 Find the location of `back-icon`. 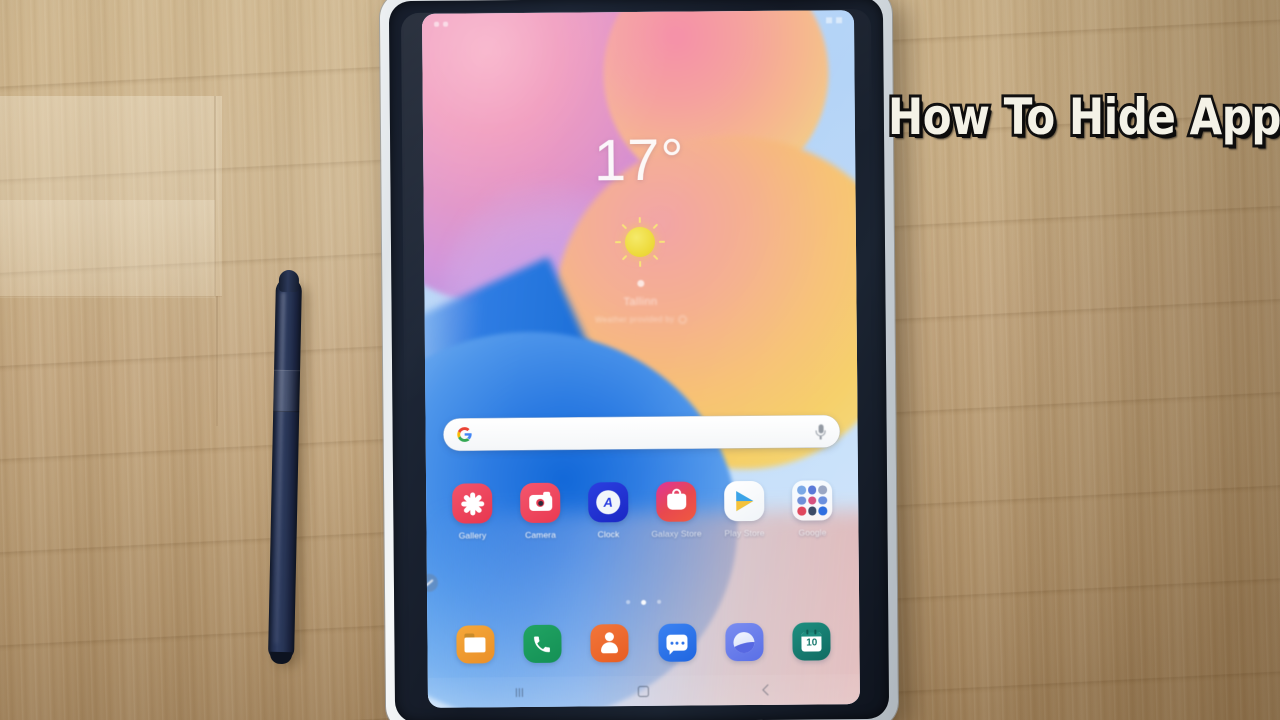

back-icon is located at coordinates (768, 690).